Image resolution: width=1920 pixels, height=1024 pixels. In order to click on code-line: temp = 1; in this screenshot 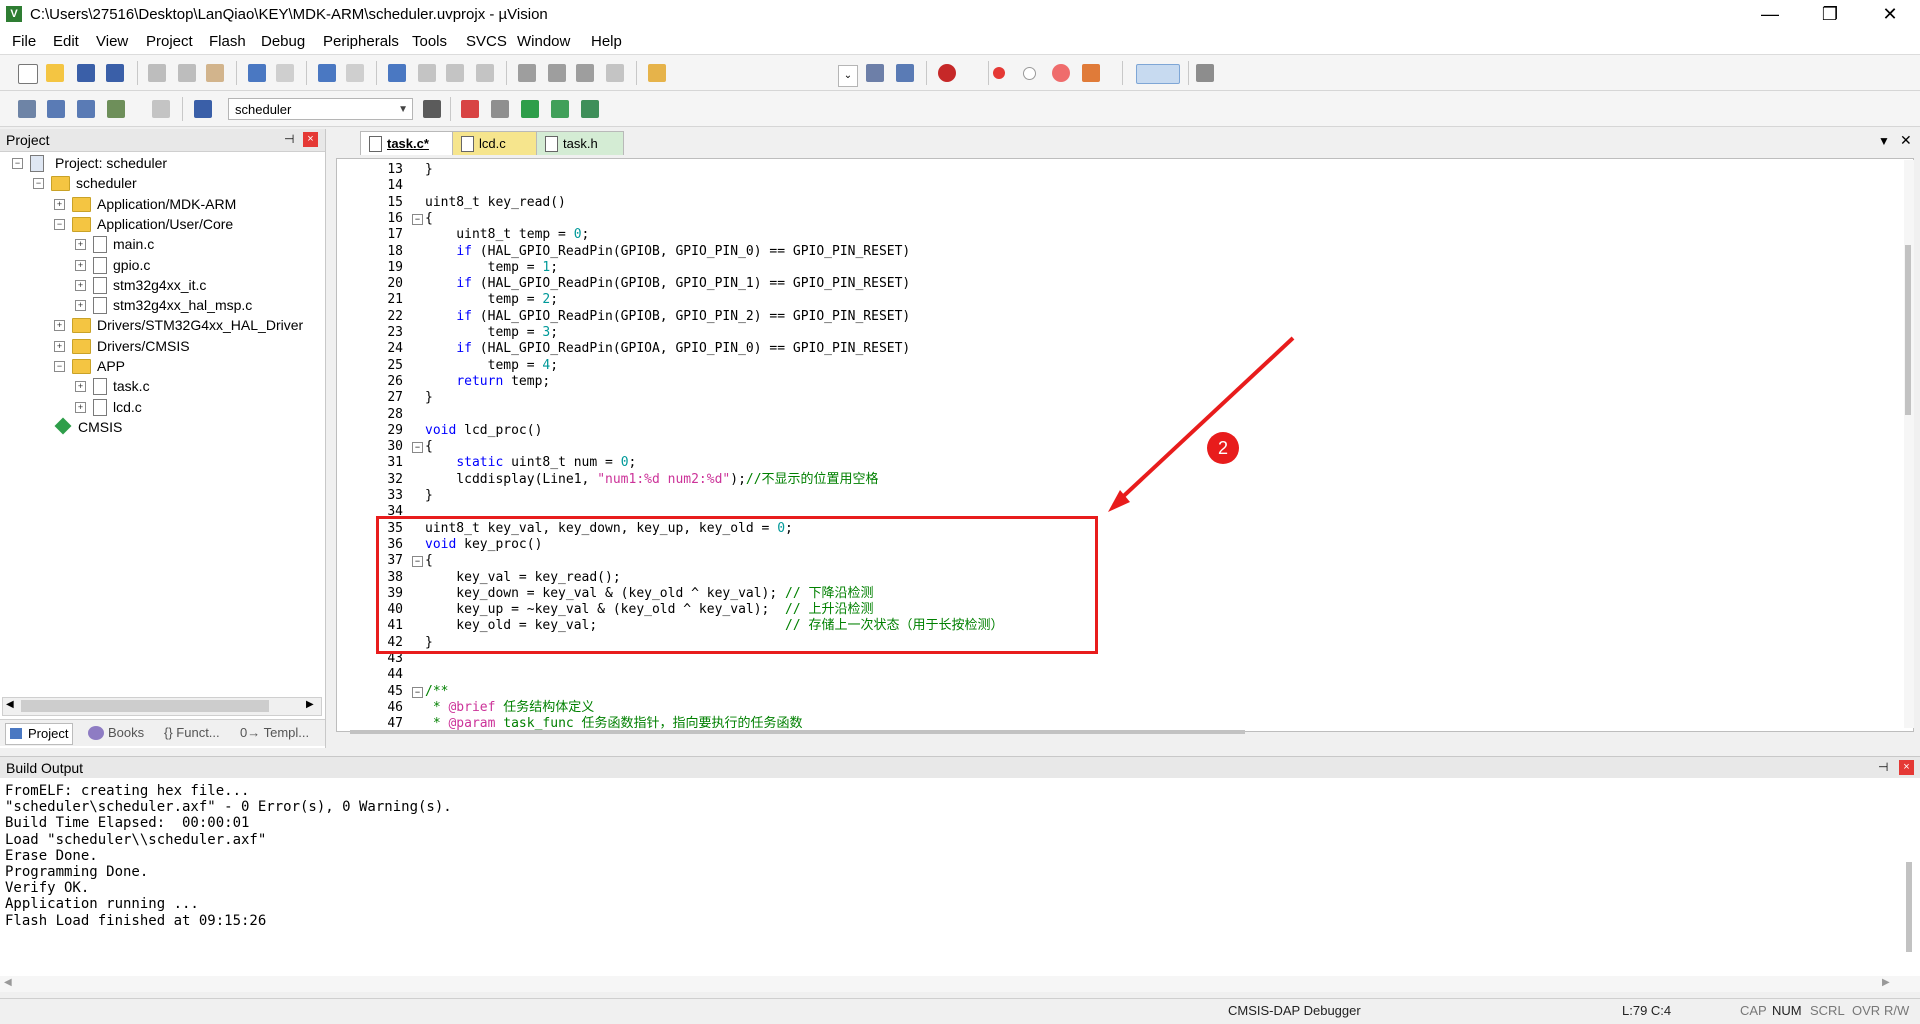, I will do `click(492, 267)`.